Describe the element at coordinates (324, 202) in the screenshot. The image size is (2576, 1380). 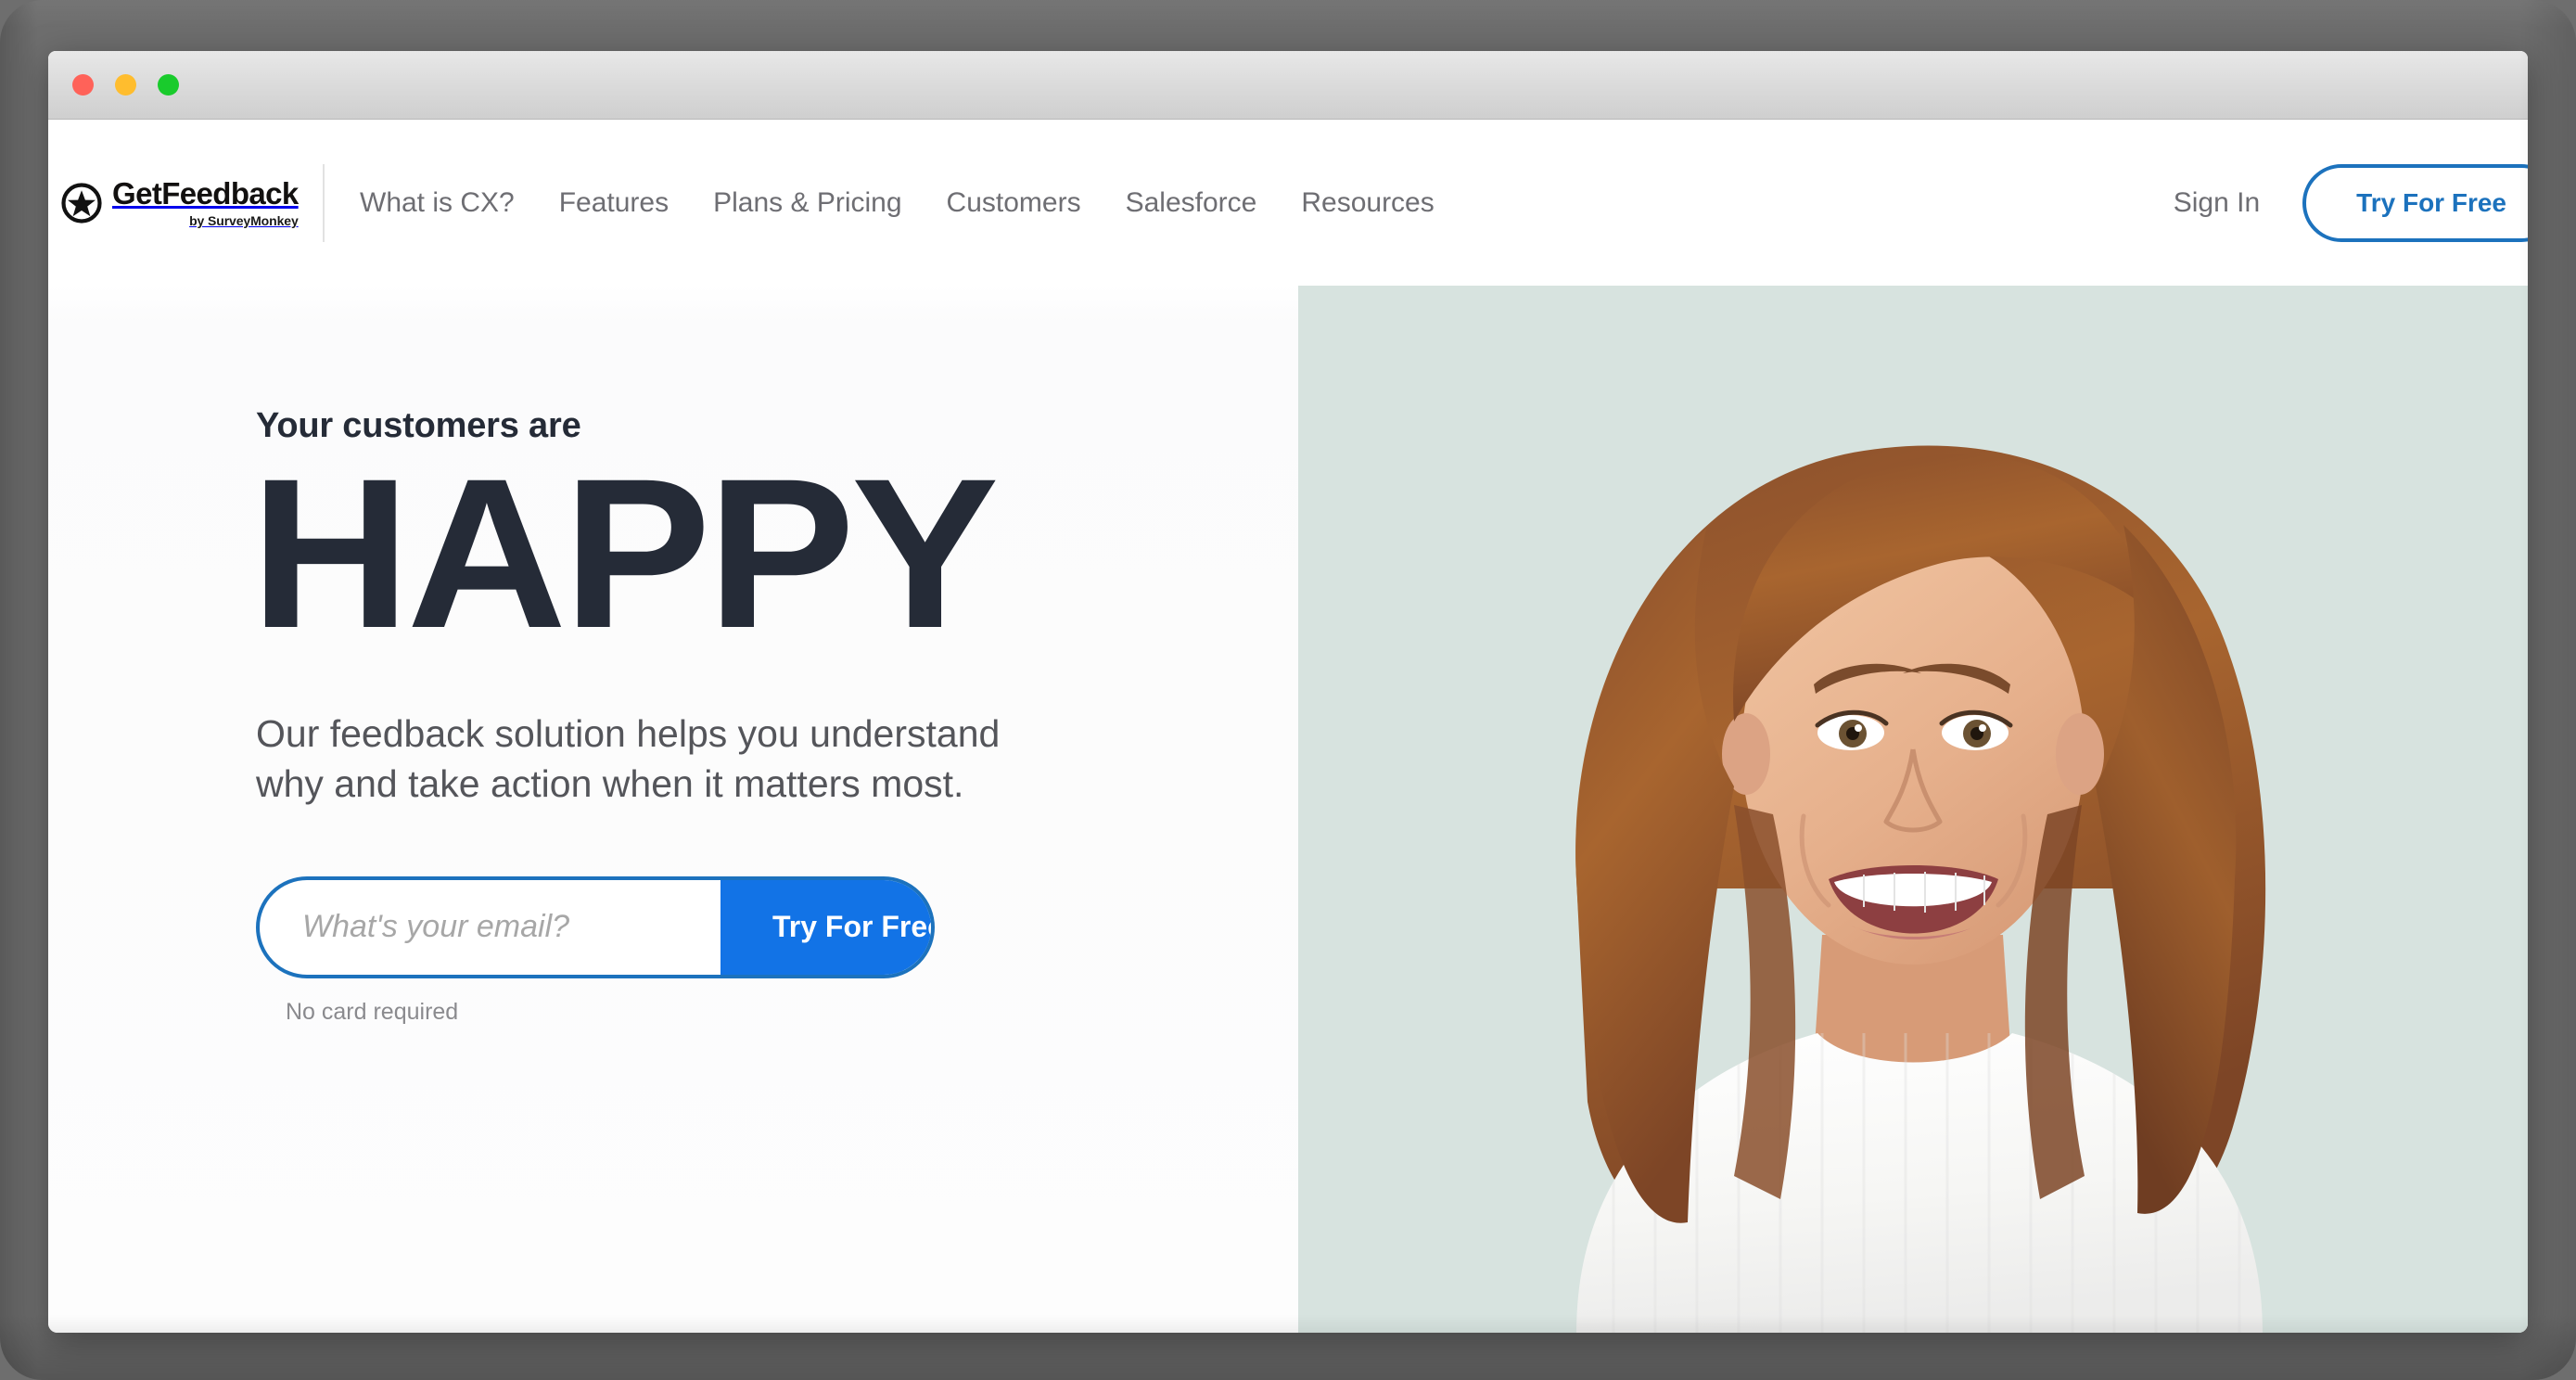
I see `header-divider` at that location.